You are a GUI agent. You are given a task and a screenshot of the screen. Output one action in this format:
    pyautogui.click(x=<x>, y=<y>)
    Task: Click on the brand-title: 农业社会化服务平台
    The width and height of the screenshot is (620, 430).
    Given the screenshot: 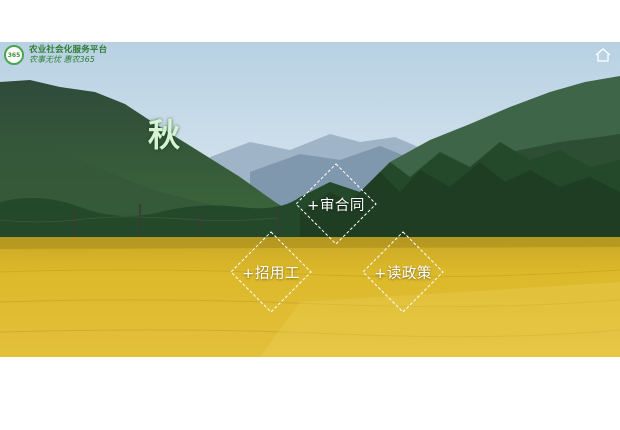 What is the action you would take?
    pyautogui.click(x=68, y=50)
    